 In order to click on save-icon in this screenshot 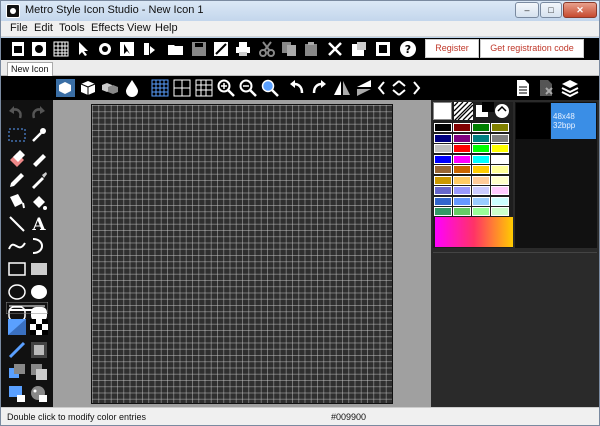, I will do `click(199, 49)`.